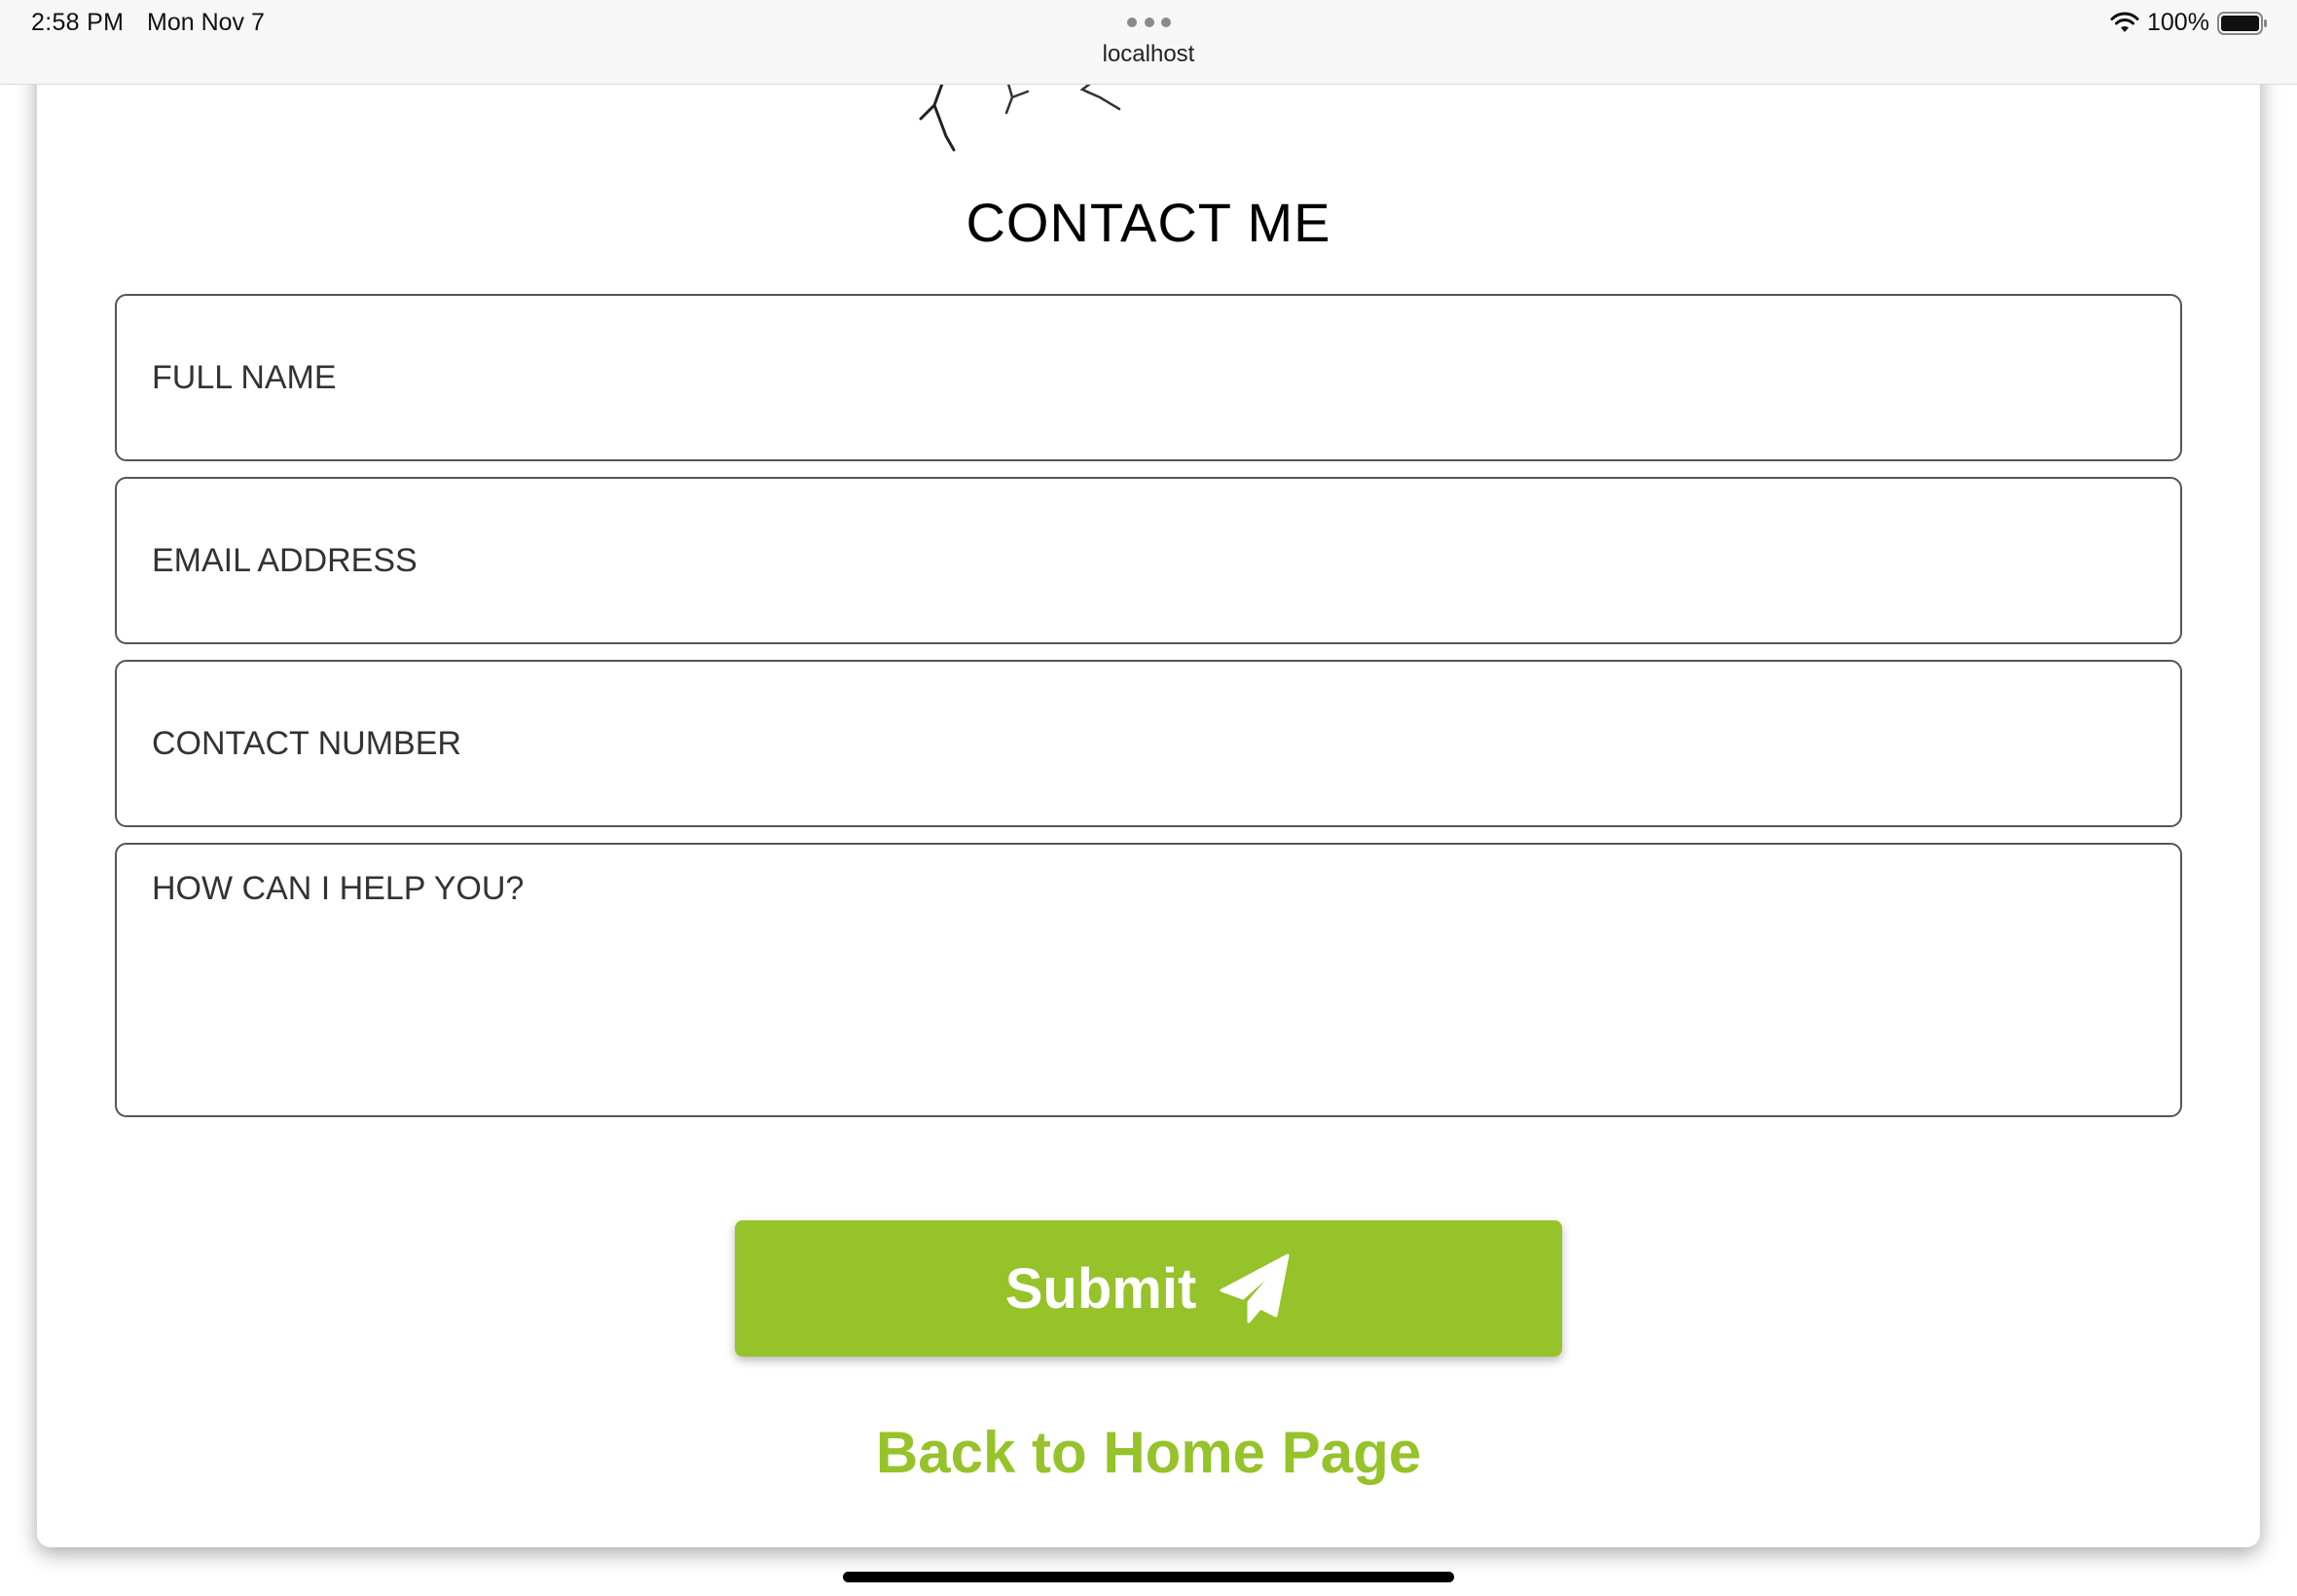 The width and height of the screenshot is (2297, 1596). What do you see at coordinates (1148, 1577) in the screenshot?
I see `home-indicator` at bounding box center [1148, 1577].